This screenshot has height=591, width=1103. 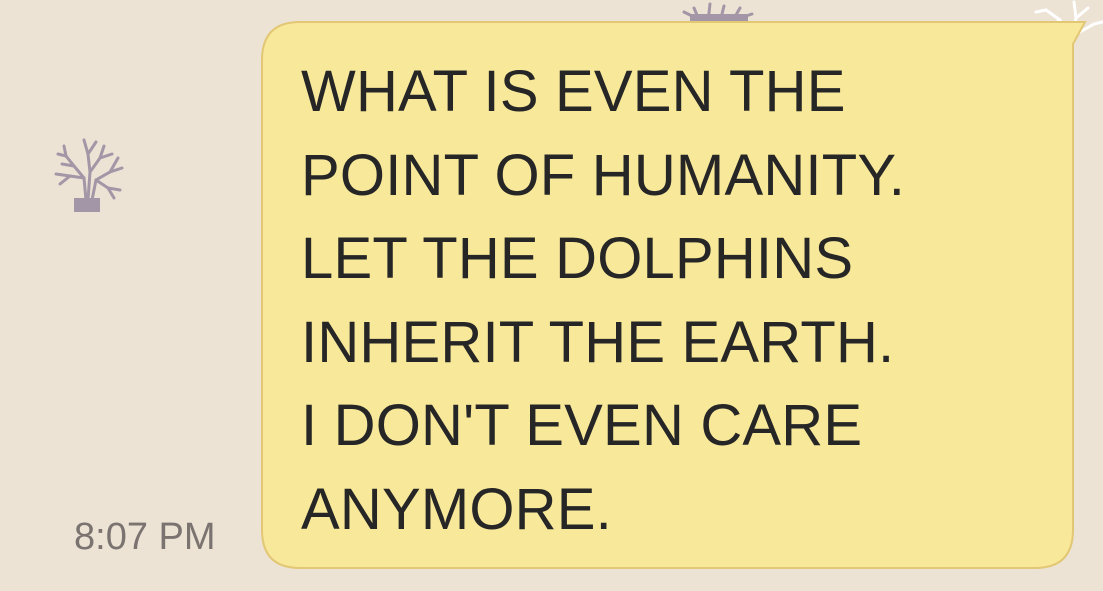 What do you see at coordinates (603, 175) in the screenshot?
I see `message-line: POINT OF HUMANITY.` at bounding box center [603, 175].